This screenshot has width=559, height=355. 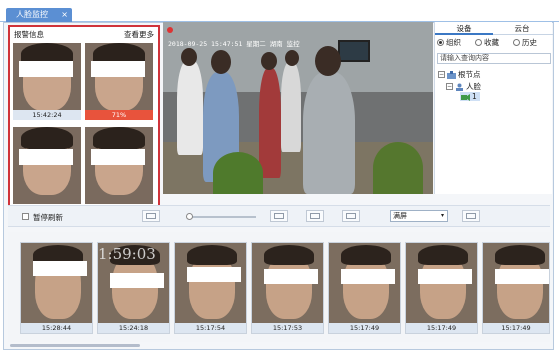 What do you see at coordinates (453, 42) in the screenshot?
I see `radio-label: 组织` at bounding box center [453, 42].